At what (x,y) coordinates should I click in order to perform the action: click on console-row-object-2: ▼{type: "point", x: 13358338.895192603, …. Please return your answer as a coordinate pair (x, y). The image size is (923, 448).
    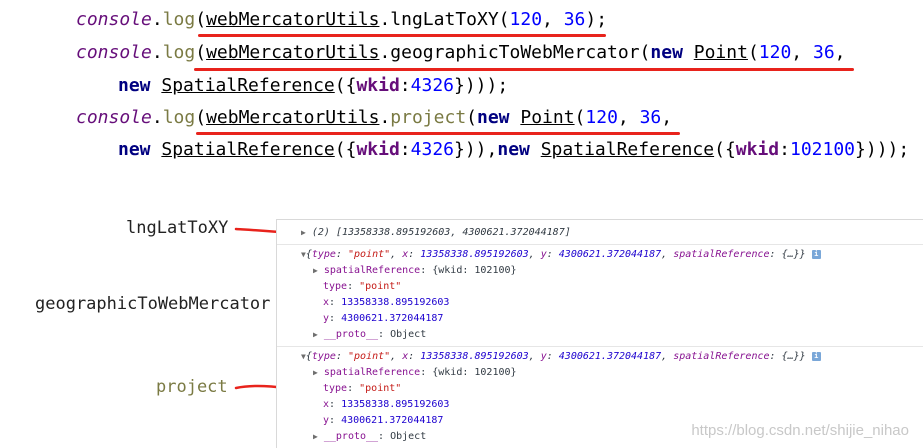
    Looking at the image, I should click on (561, 254).